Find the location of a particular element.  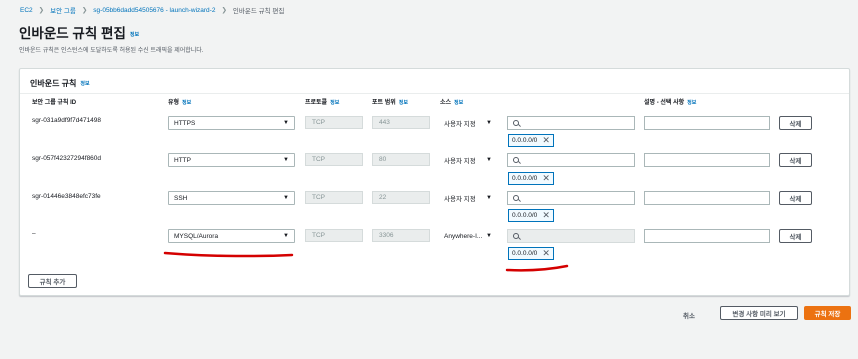

breadcrumb-security-groups: 보안 그룹 is located at coordinates (63, 10).